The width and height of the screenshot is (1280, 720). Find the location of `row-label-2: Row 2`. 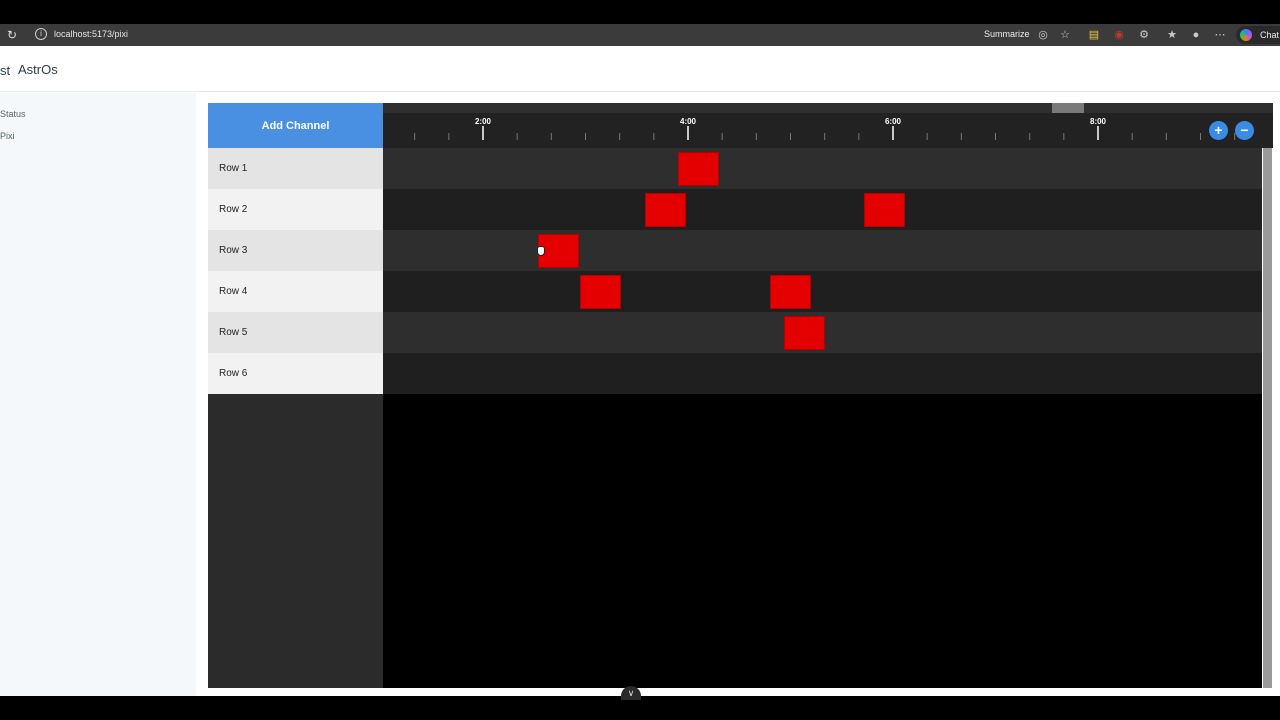

row-label-2: Row 2 is located at coordinates (295, 209).